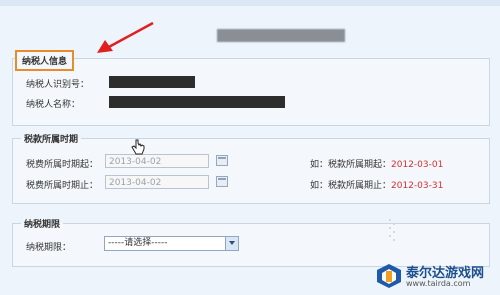 This screenshot has width=500, height=295. Describe the element at coordinates (49, 248) in the screenshot. I see `tax-deadline-label: 纳税期限：` at that location.